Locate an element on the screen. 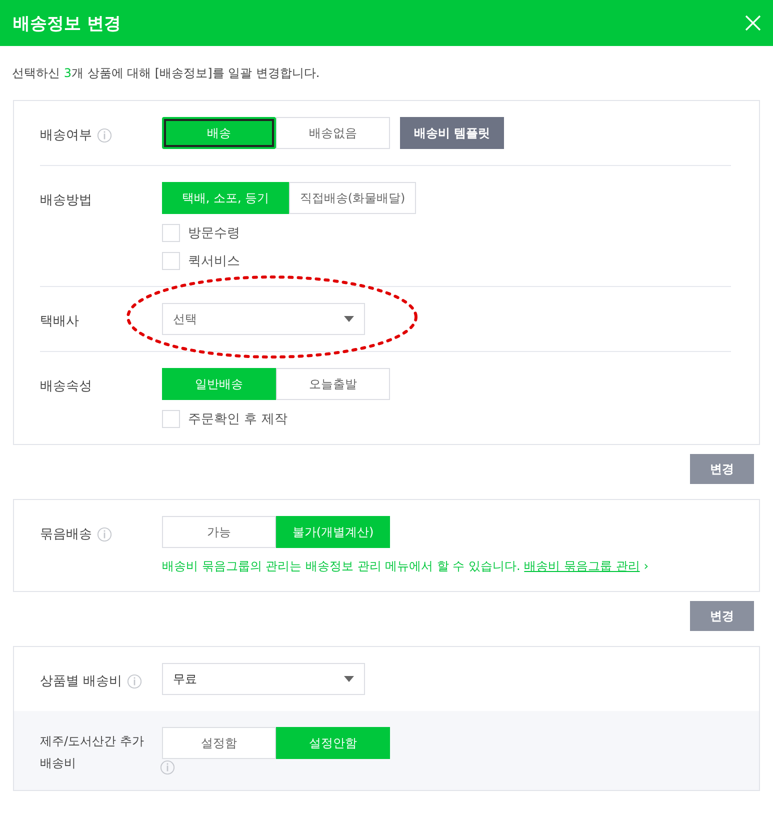 This screenshot has width=773, height=825. template-button: 배송비 템플릿 is located at coordinates (452, 133).